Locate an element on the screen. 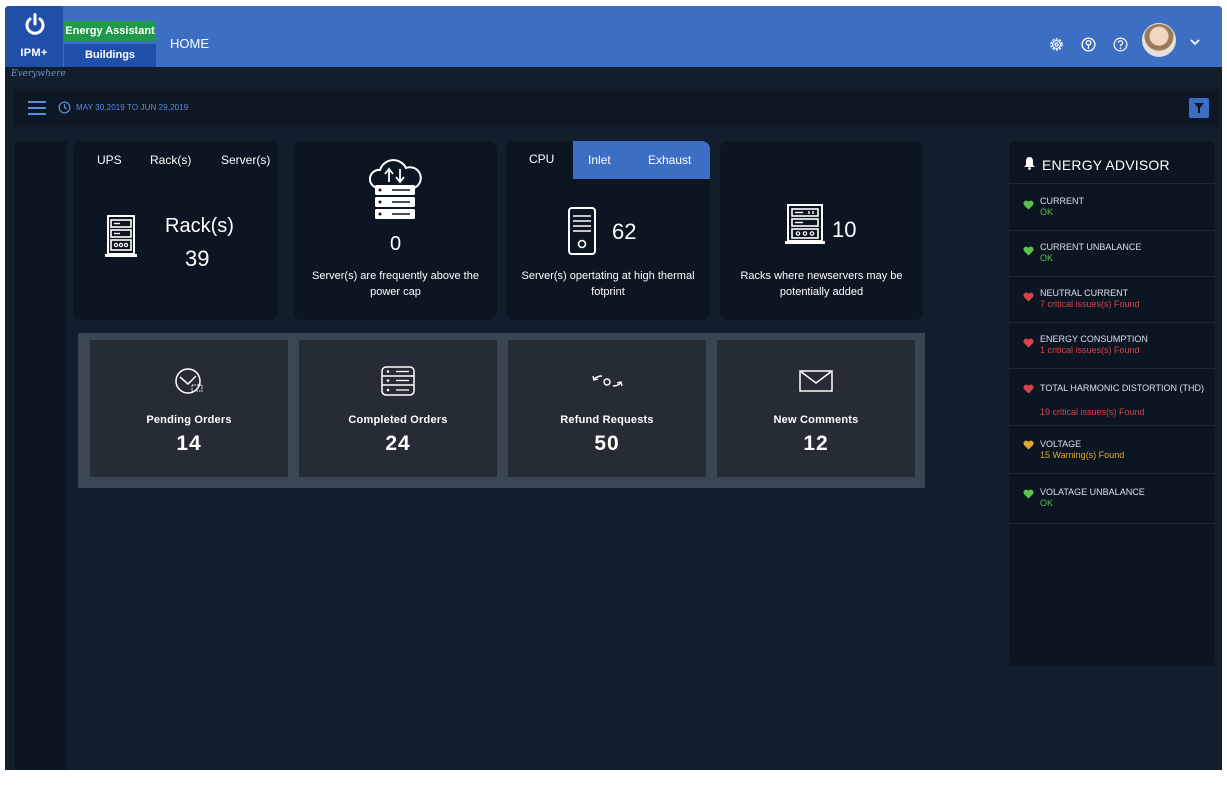  advisor-item-current-unbalance: CURRENT UNBALANCE OK is located at coordinates (1112, 254).